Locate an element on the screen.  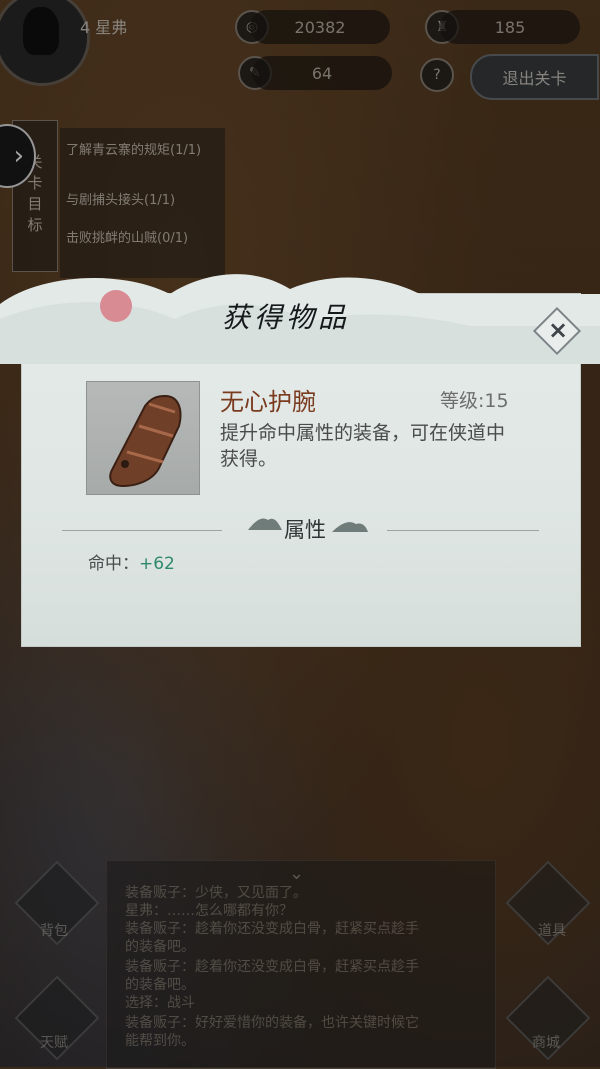
stat-value: +62 is located at coordinates (157, 564).